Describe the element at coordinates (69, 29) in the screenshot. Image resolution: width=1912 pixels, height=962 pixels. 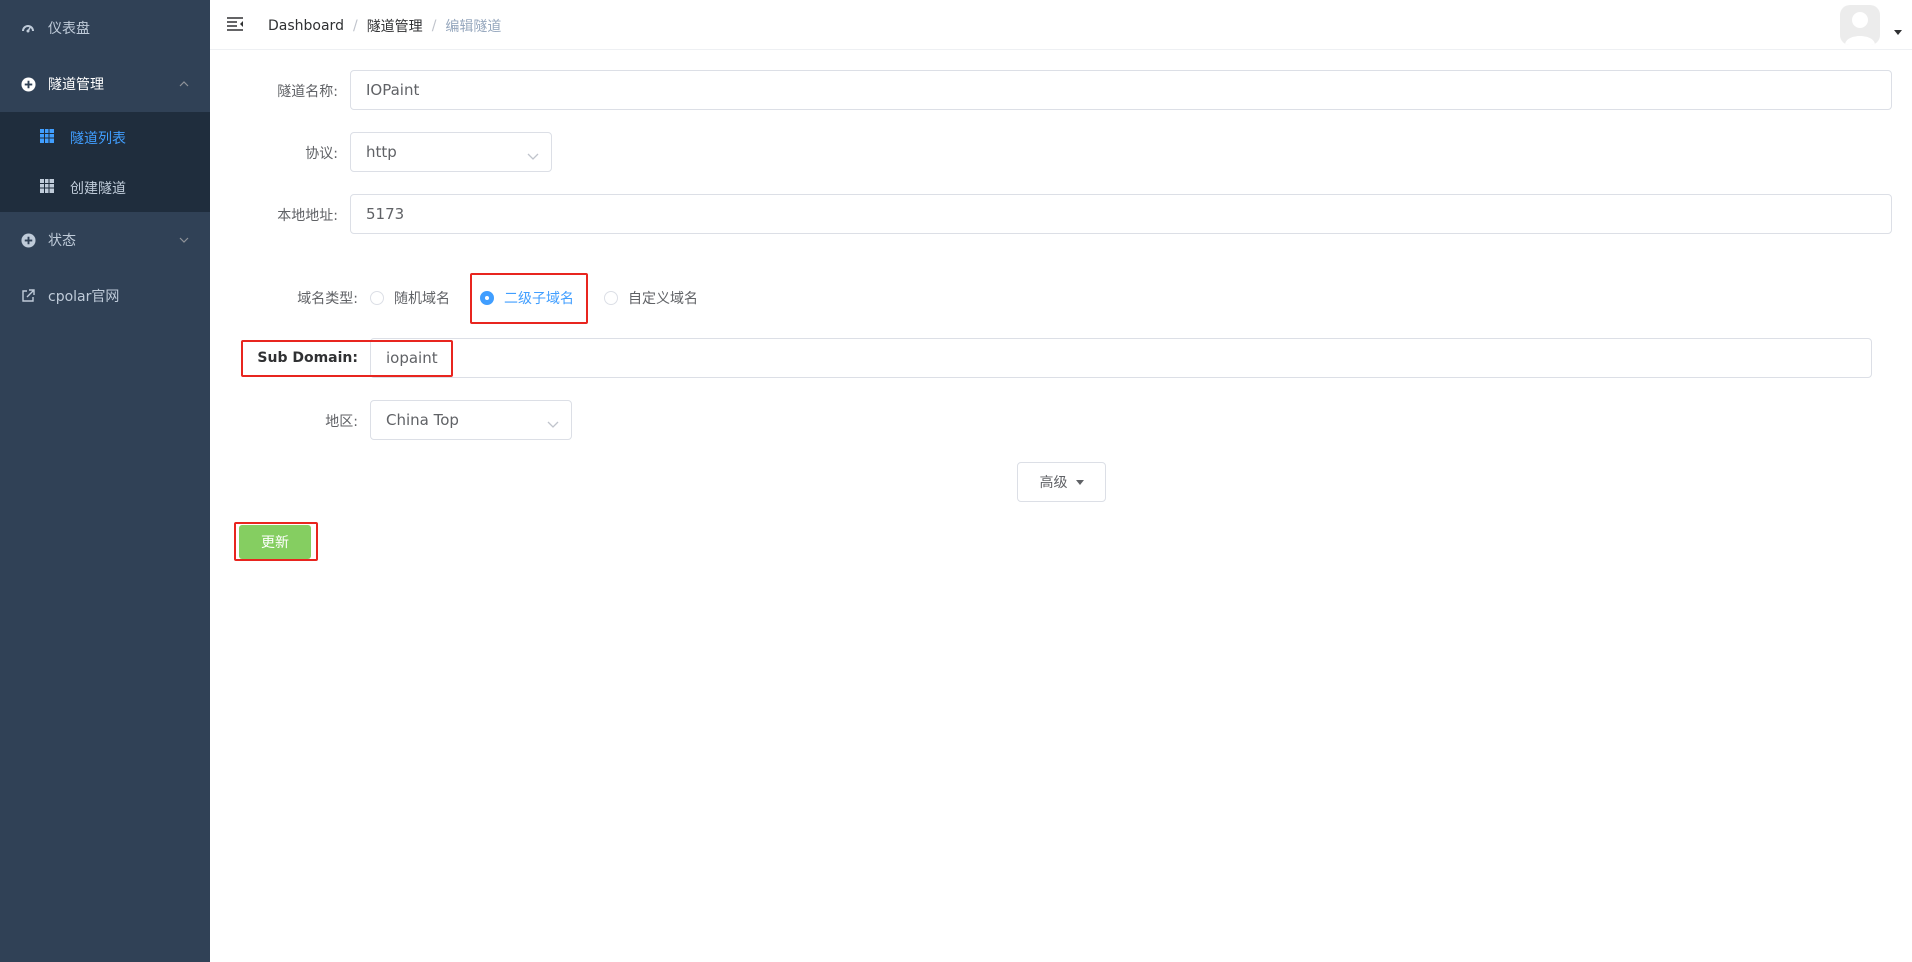
I see `sidebar-item-label: 仪表盘` at that location.